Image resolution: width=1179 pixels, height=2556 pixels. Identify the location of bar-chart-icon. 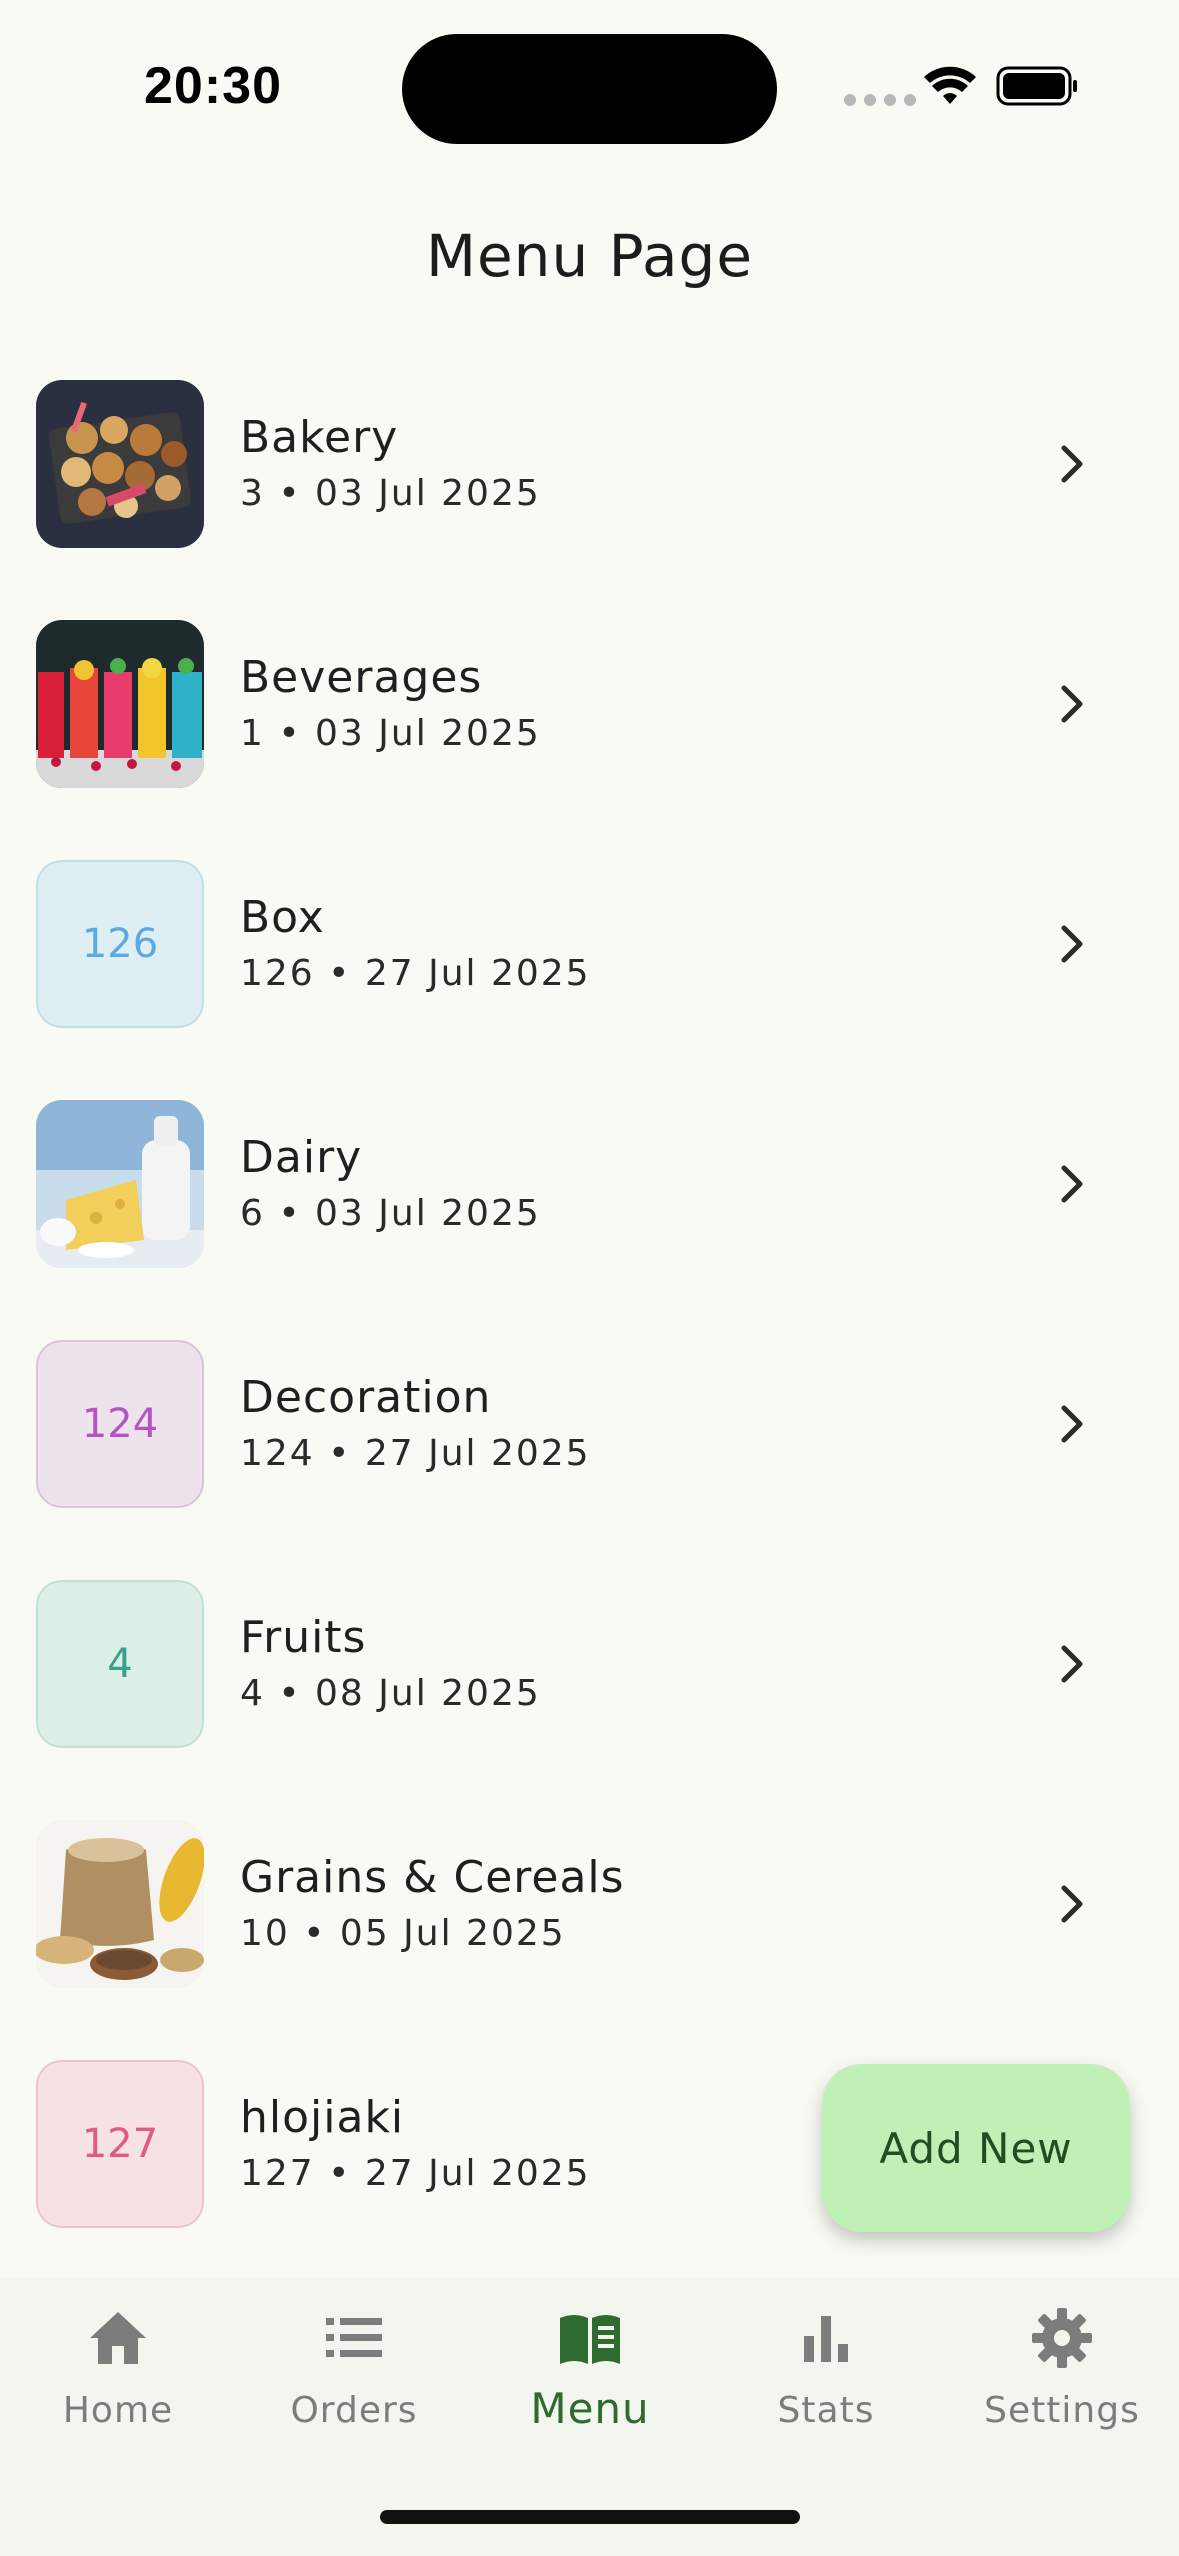
(826, 2339).